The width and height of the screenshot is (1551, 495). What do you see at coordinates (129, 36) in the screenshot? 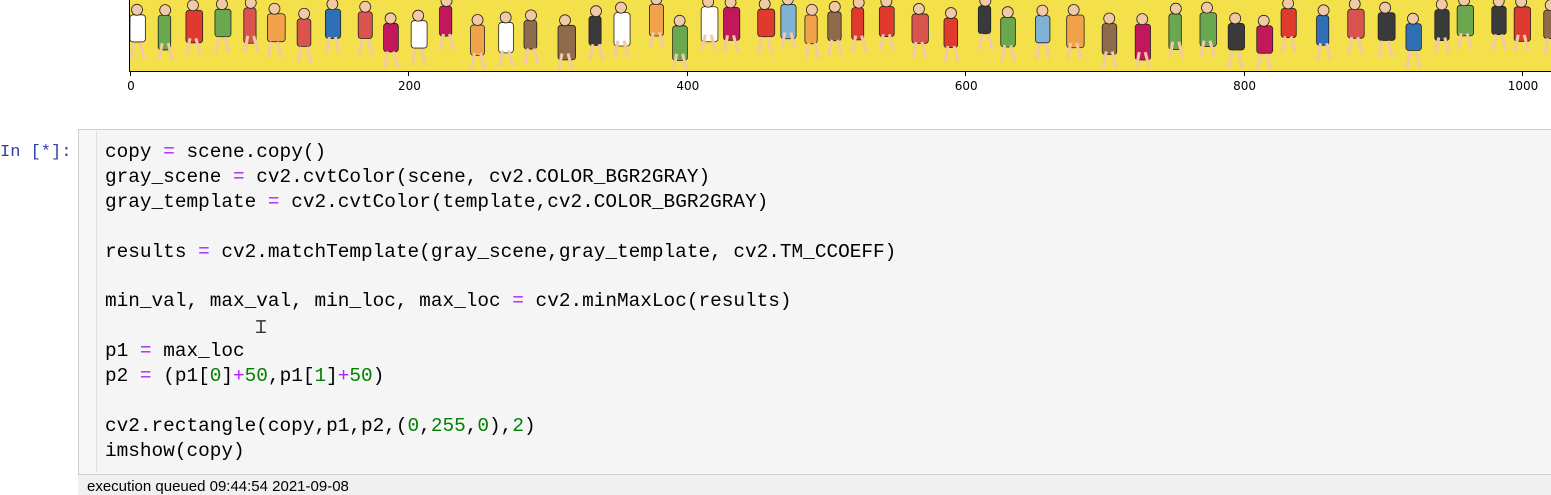
I see `axis-left-spine` at bounding box center [129, 36].